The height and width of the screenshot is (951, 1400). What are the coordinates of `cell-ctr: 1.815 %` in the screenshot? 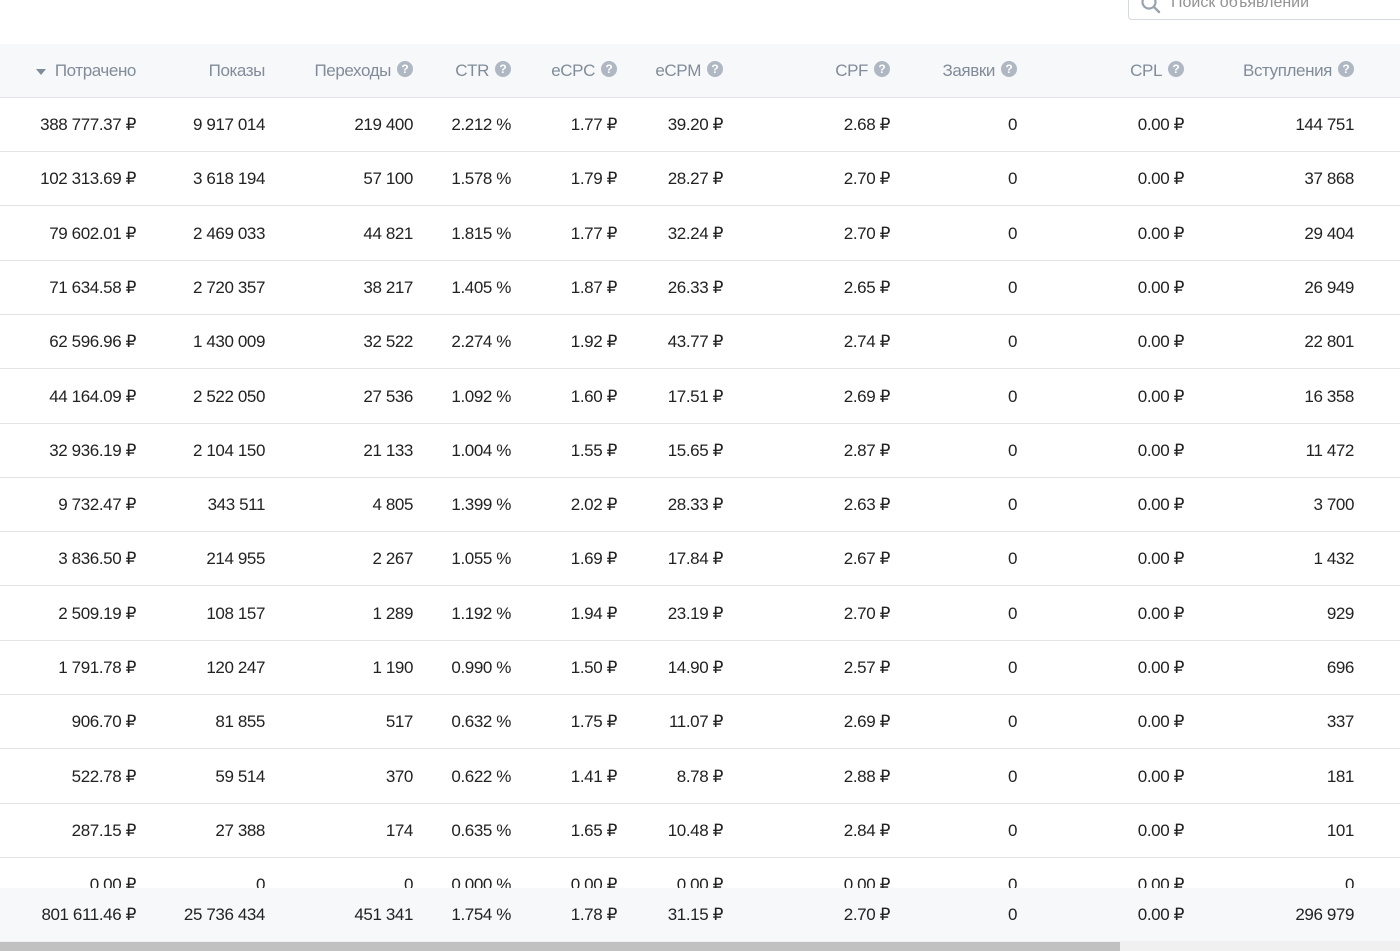 It's located at (481, 233).